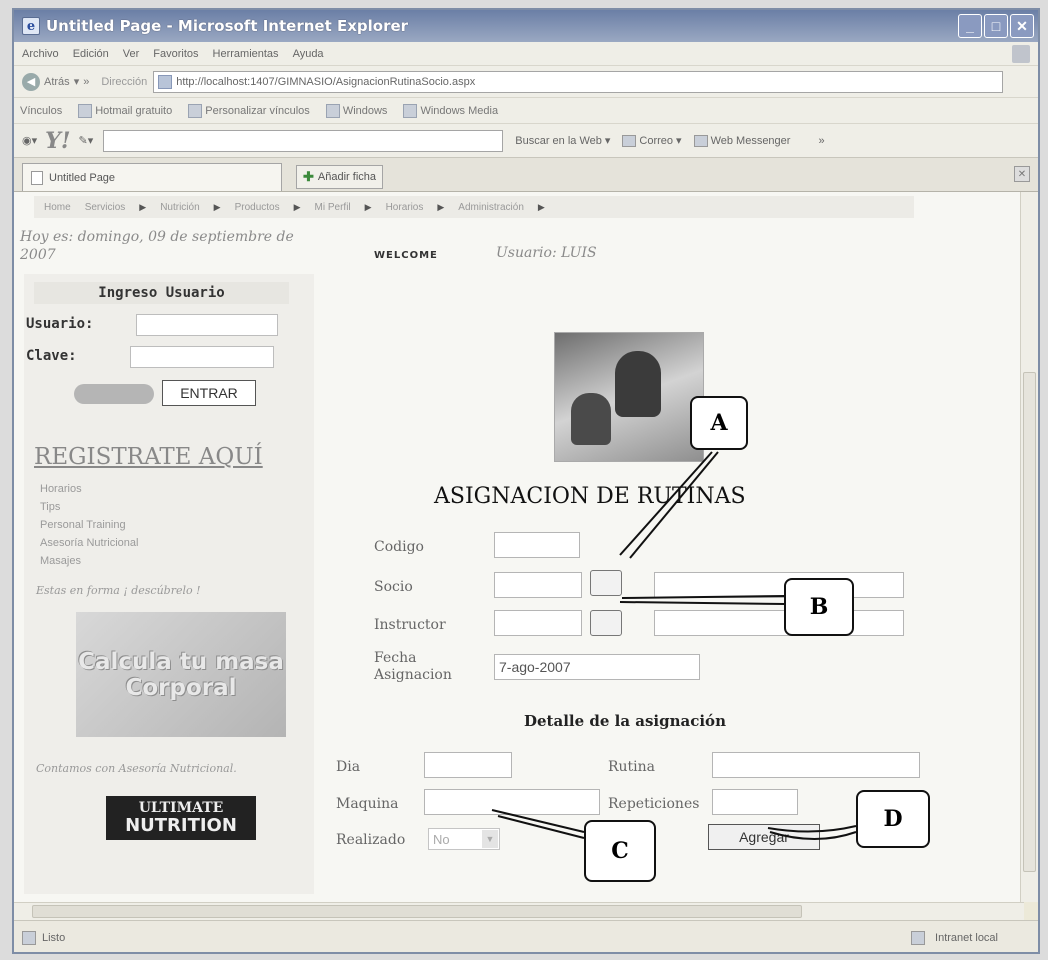 This screenshot has width=1048, height=960. What do you see at coordinates (202, 357) in the screenshot?
I see `password-input` at bounding box center [202, 357].